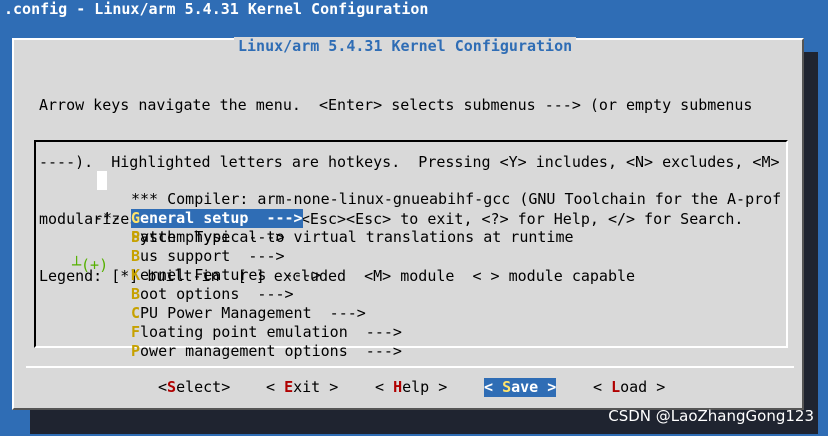 The height and width of the screenshot is (436, 828). Describe the element at coordinates (398, 387) in the screenshot. I see `button-hotkey: H` at that location.